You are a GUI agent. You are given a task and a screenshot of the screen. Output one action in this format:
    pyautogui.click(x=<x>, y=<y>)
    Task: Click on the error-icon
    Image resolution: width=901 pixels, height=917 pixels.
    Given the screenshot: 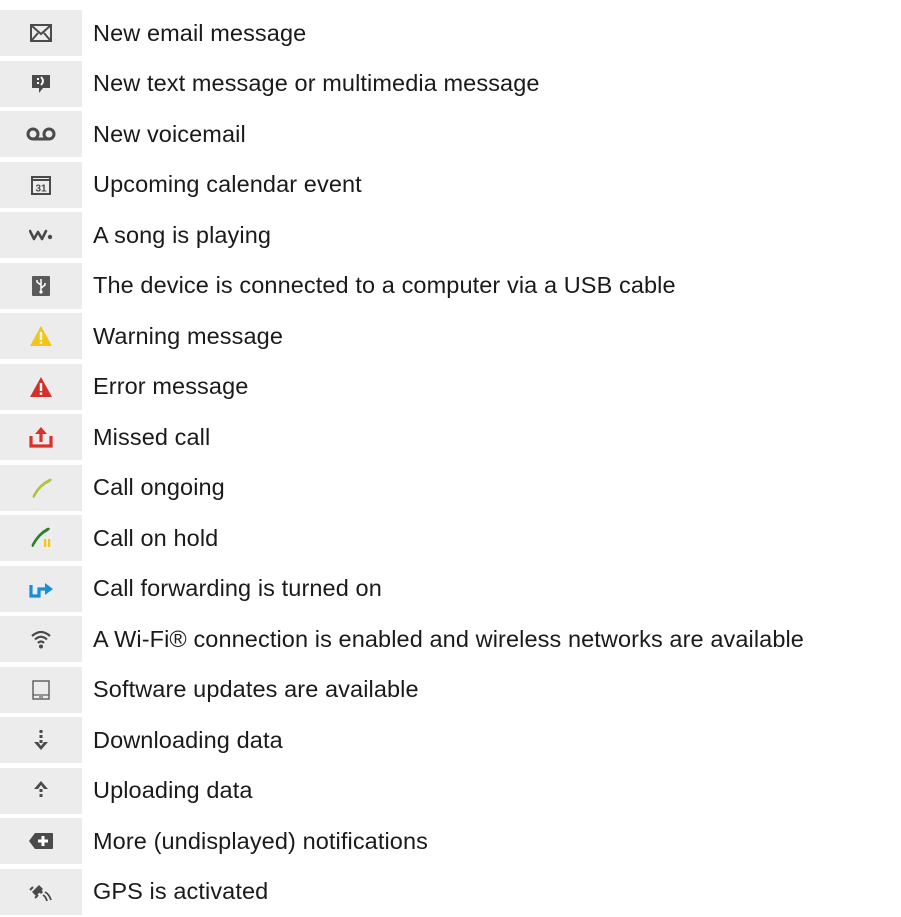 What is the action you would take?
    pyautogui.click(x=41, y=386)
    